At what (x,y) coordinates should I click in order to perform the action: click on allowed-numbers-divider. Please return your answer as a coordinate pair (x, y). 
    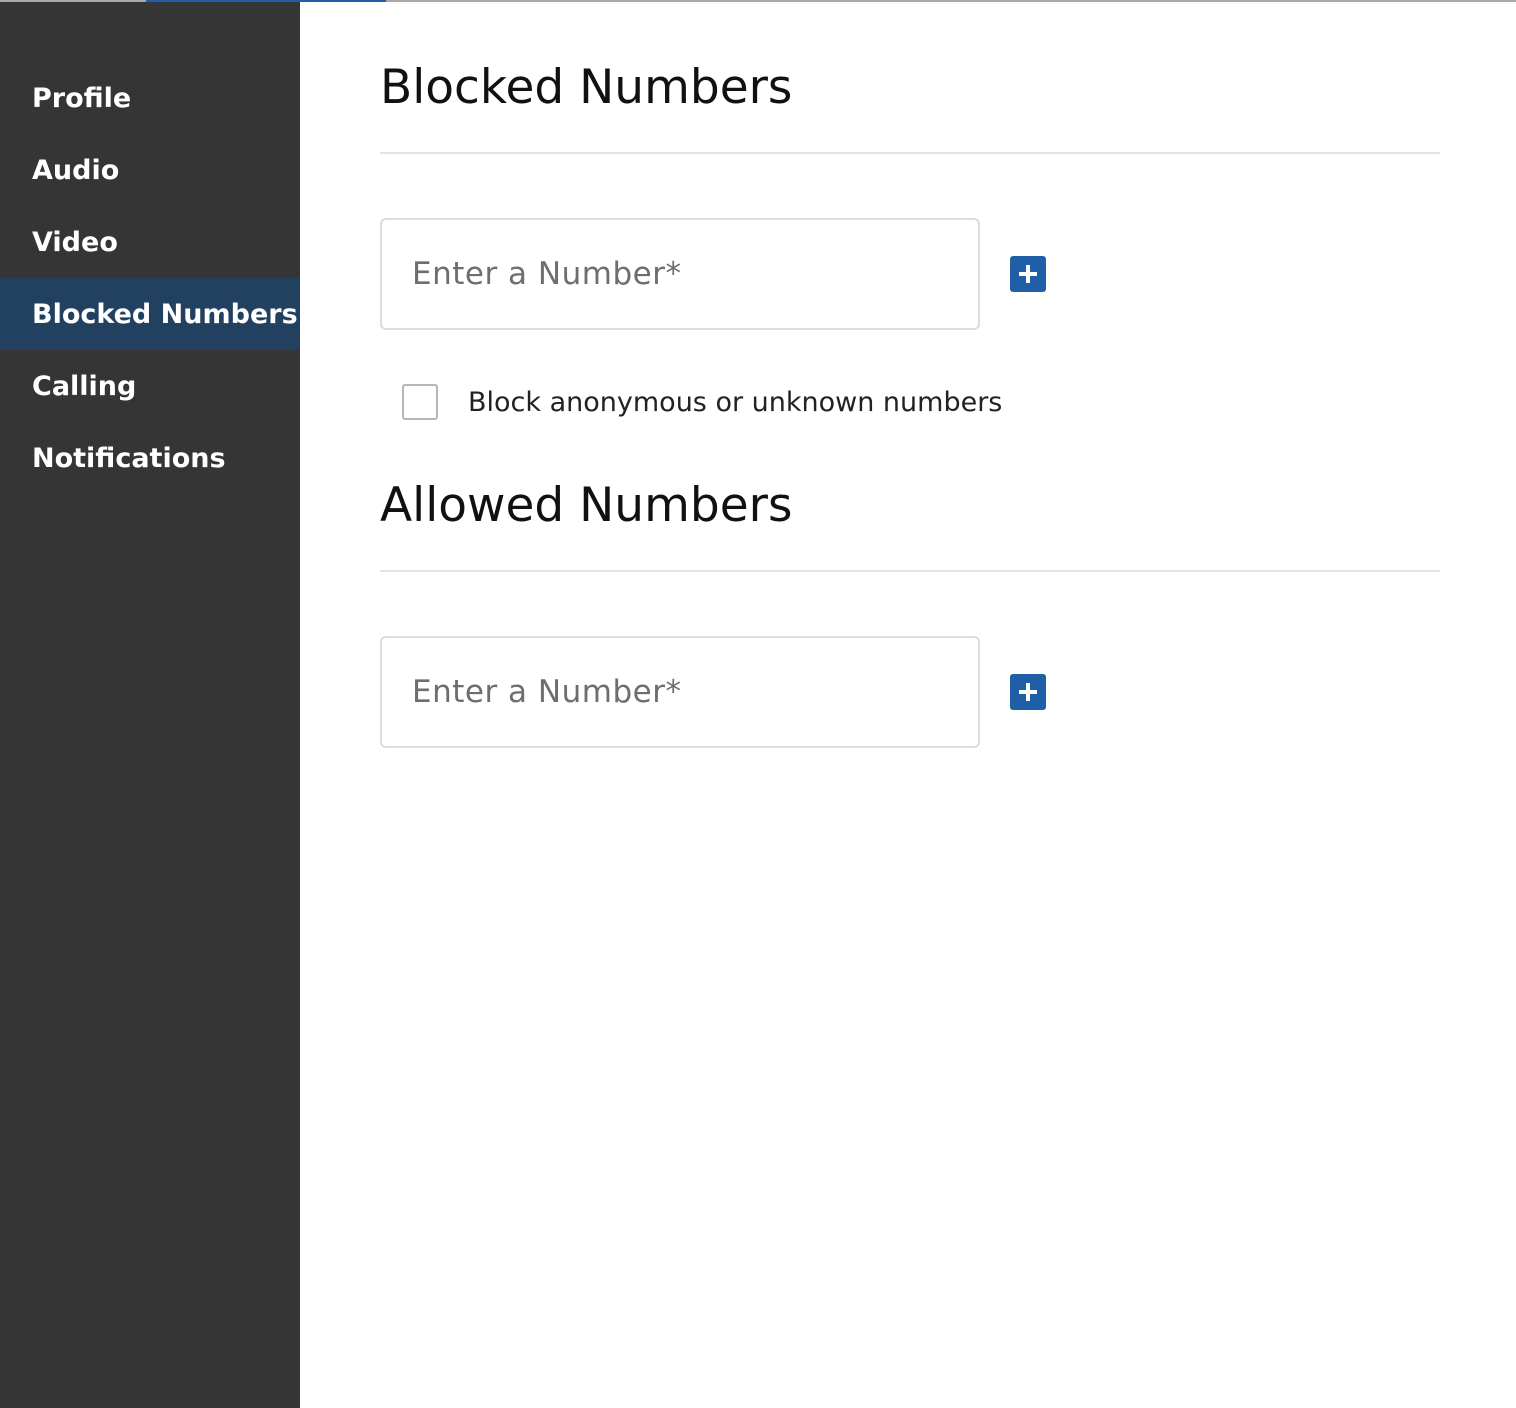
    Looking at the image, I should click on (910, 571).